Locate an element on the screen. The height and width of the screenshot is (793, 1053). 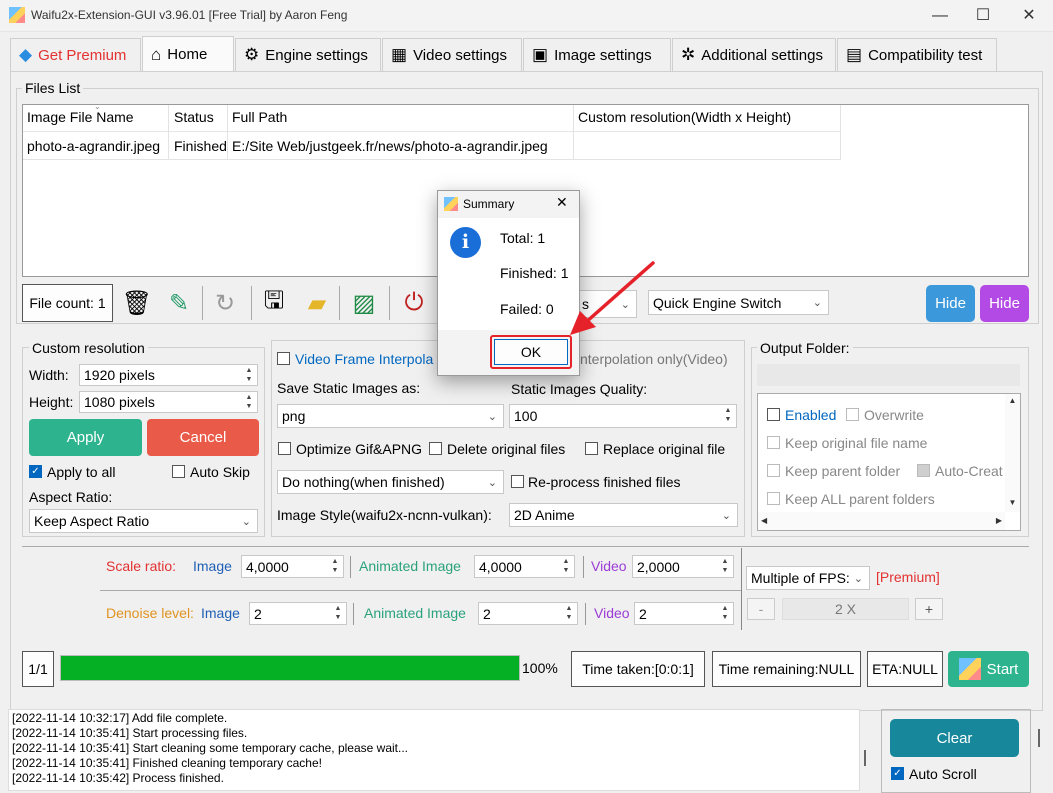
enabled-checkbox is located at coordinates (773, 414).